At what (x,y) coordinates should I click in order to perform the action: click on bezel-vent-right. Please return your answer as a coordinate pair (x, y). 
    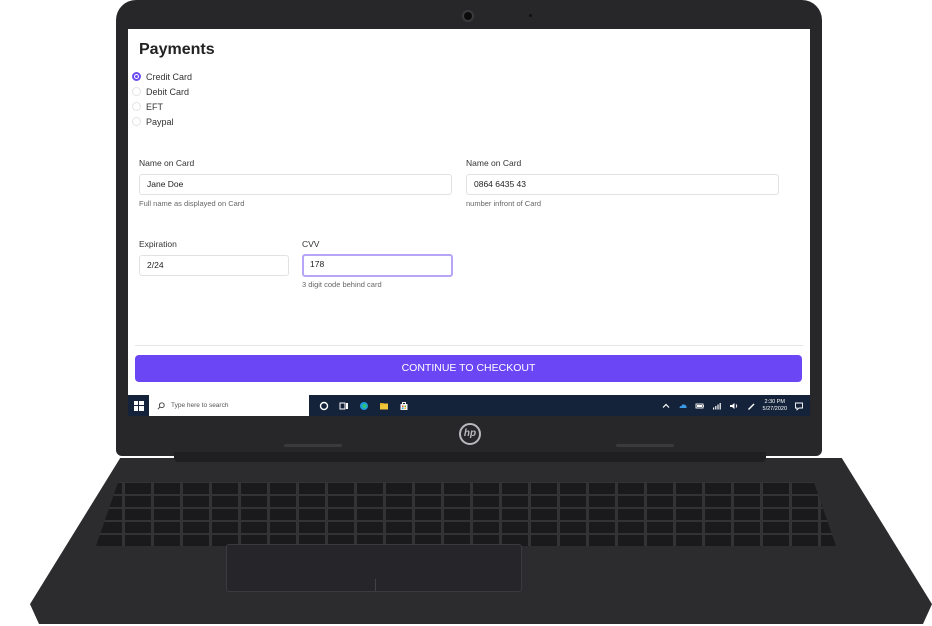
    Looking at the image, I should click on (645, 445).